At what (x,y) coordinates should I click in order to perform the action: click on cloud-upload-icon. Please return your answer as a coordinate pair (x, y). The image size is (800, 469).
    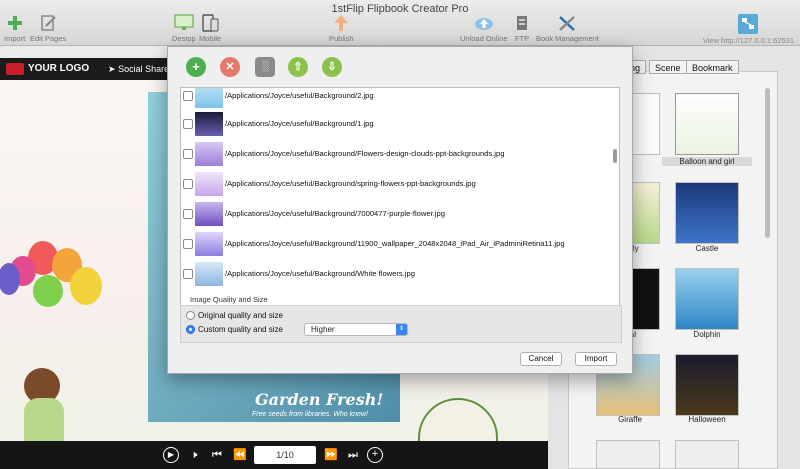
    Looking at the image, I should click on (483, 24).